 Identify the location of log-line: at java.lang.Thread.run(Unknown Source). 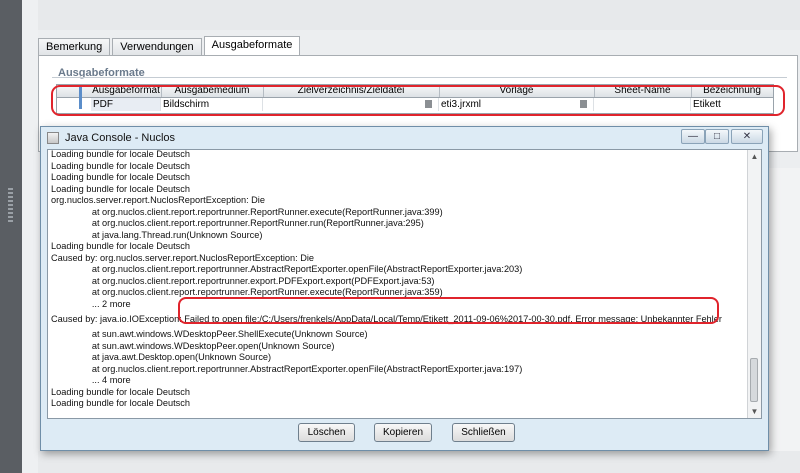
(157, 234).